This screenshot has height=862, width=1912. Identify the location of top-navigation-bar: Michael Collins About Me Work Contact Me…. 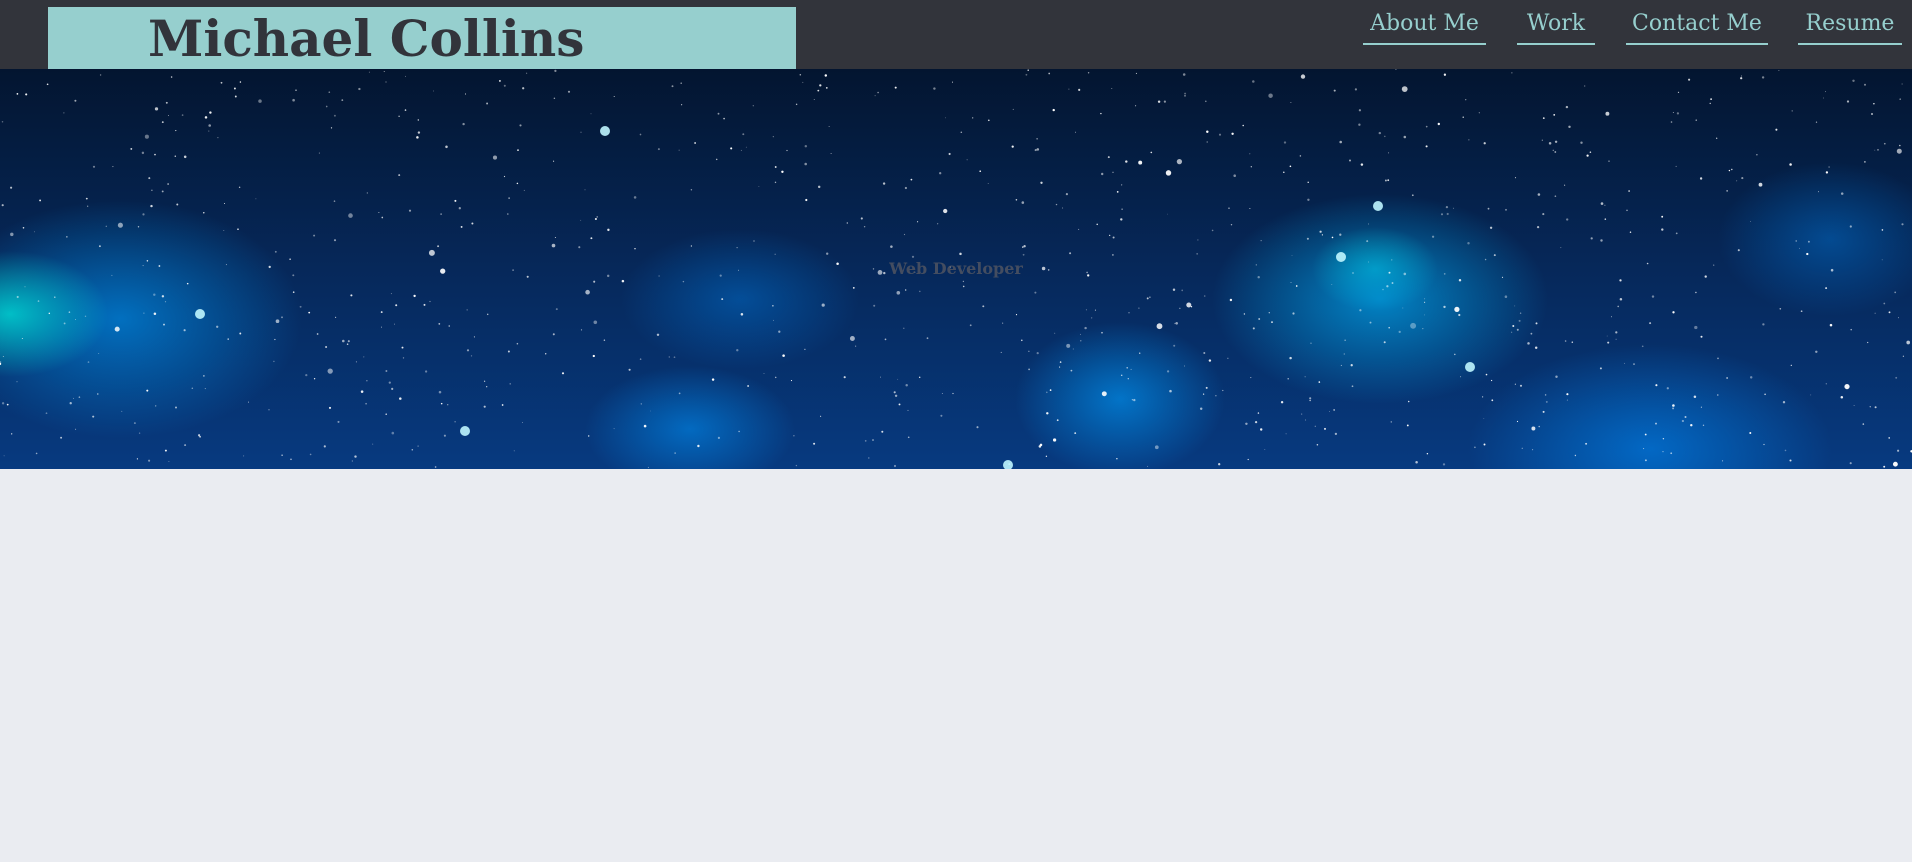
(956, 34).